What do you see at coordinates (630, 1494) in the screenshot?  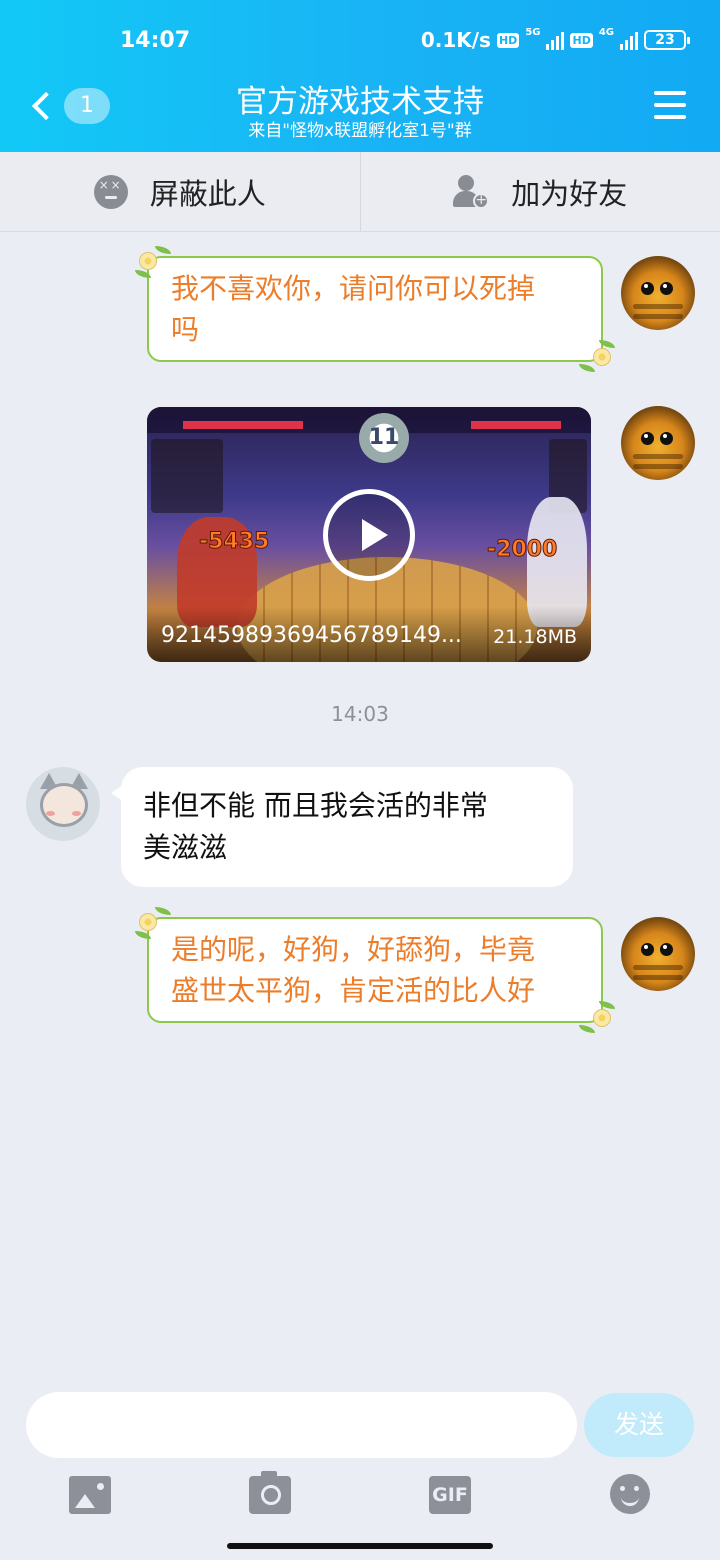 I see `emoji-icon` at bounding box center [630, 1494].